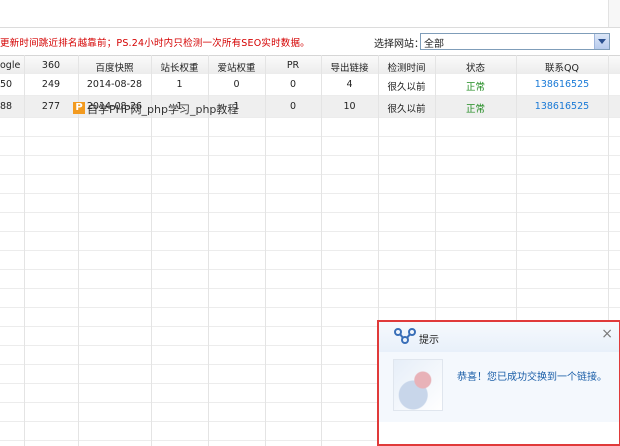 The image size is (620, 446). Describe the element at coordinates (179, 84) in the screenshot. I see `cell-admin-weight: 1` at that location.